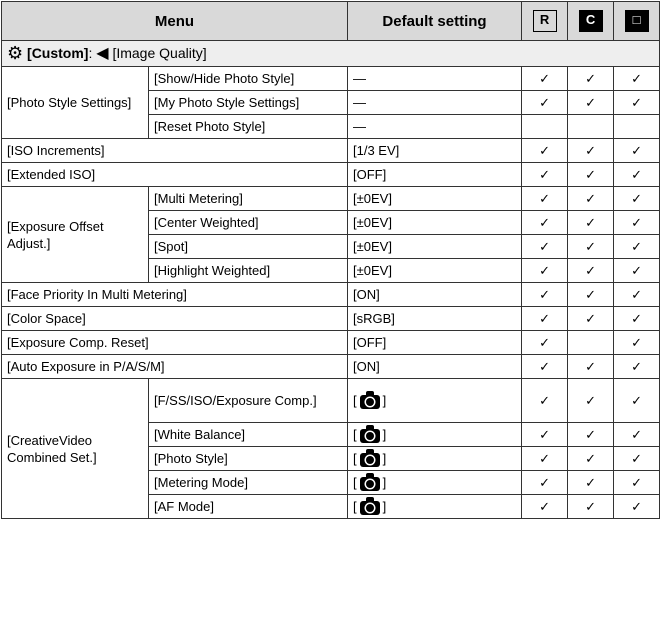 The image size is (661, 625). Describe the element at coordinates (75, 102) in the screenshot. I see `photo-style-group: [Photo Style Settings]` at that location.